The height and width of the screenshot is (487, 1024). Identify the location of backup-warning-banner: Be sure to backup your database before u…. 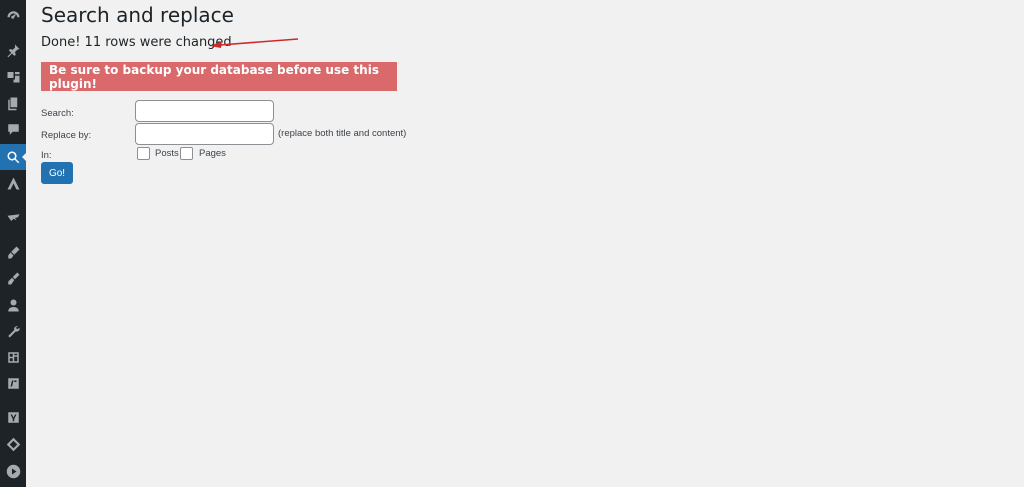
(219, 76).